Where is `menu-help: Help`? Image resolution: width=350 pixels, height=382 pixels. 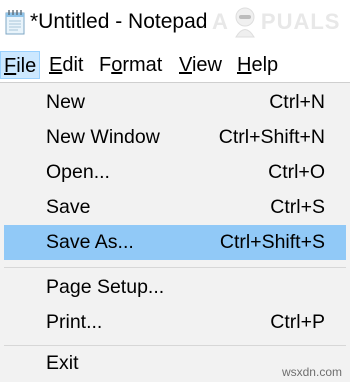
menu-help: Help is located at coordinates (257, 65).